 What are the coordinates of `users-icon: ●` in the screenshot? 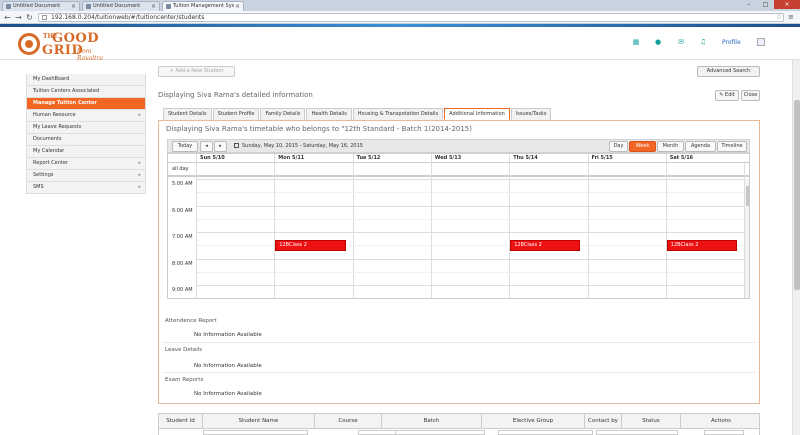 It's located at (658, 42).